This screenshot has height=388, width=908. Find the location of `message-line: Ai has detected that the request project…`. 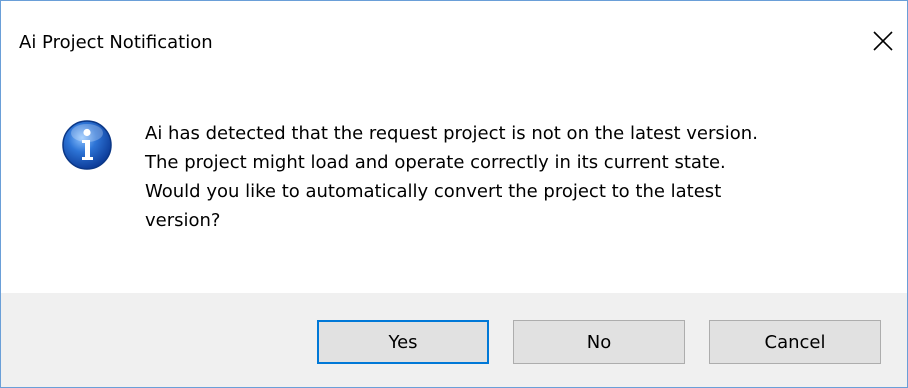

message-line: Ai has detected that the request project… is located at coordinates (451, 133).